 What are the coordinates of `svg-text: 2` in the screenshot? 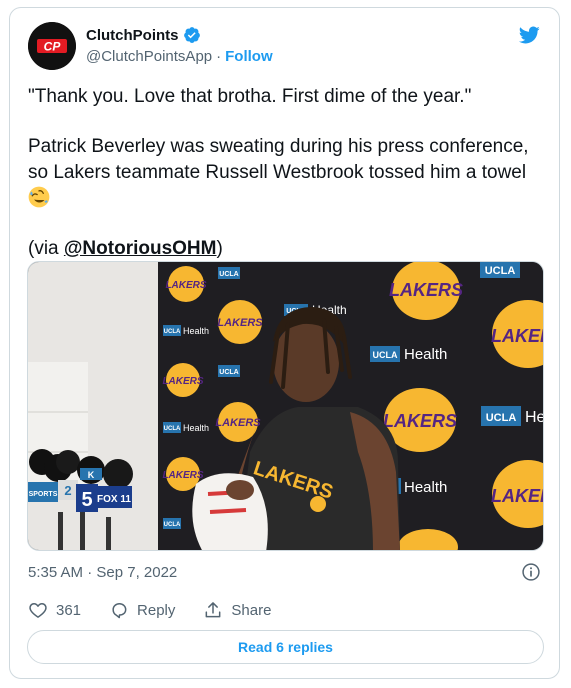 It's located at (67, 490).